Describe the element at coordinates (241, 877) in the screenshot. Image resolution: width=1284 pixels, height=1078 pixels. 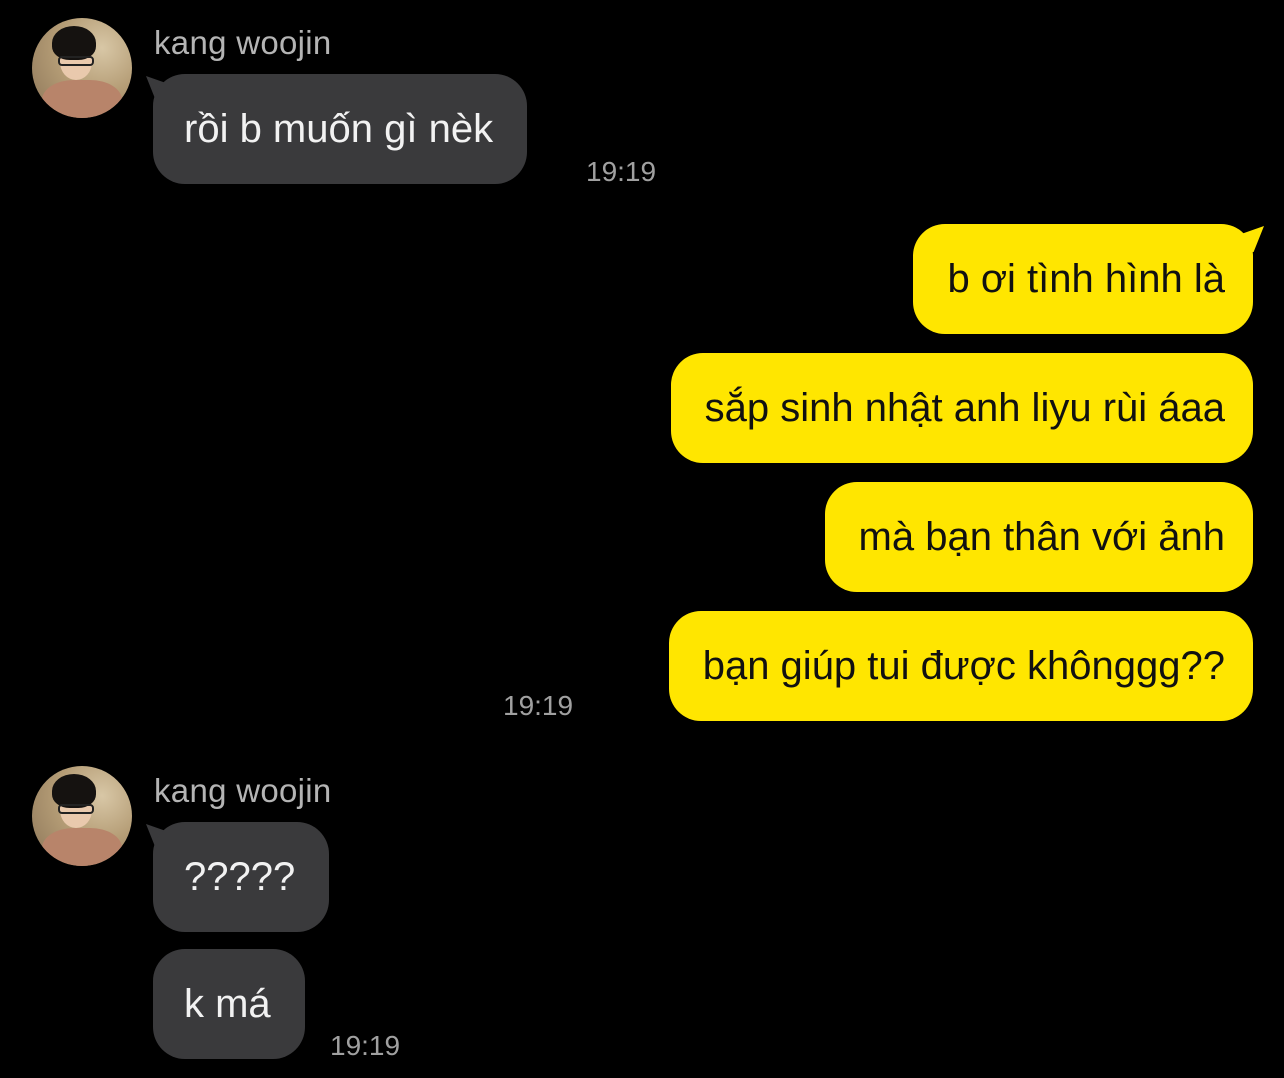
I see `message-bubble-incoming: ?????` at that location.